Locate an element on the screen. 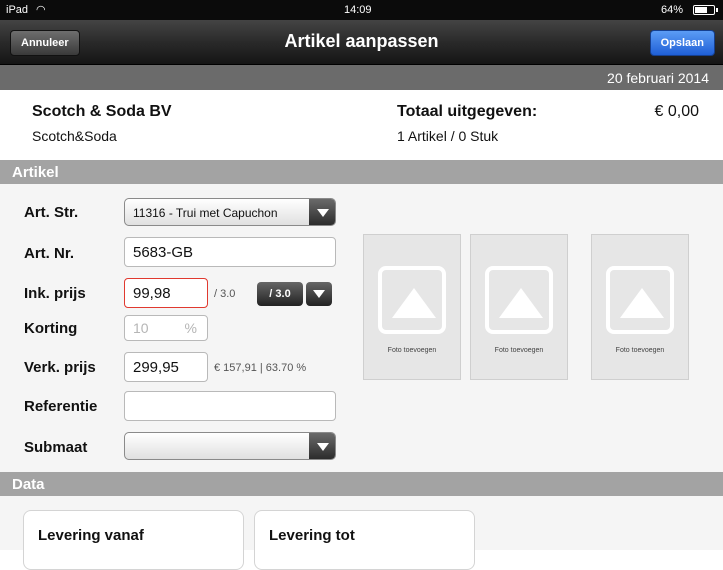  ink-prijs-label: Ink. prijs is located at coordinates (55, 293).